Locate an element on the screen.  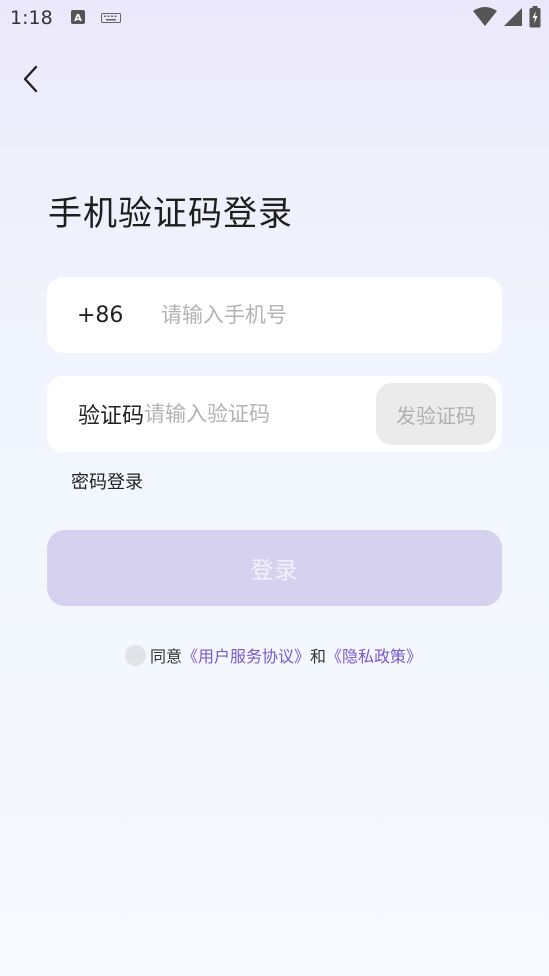
status-time: 1:18 is located at coordinates (31, 18).